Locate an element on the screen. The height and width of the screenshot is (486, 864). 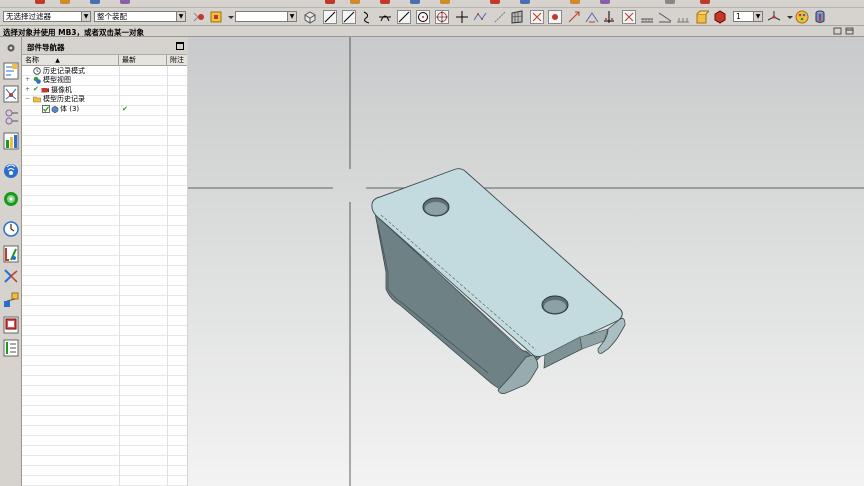
column-latest-label: 最新 is located at coordinates (129, 60).